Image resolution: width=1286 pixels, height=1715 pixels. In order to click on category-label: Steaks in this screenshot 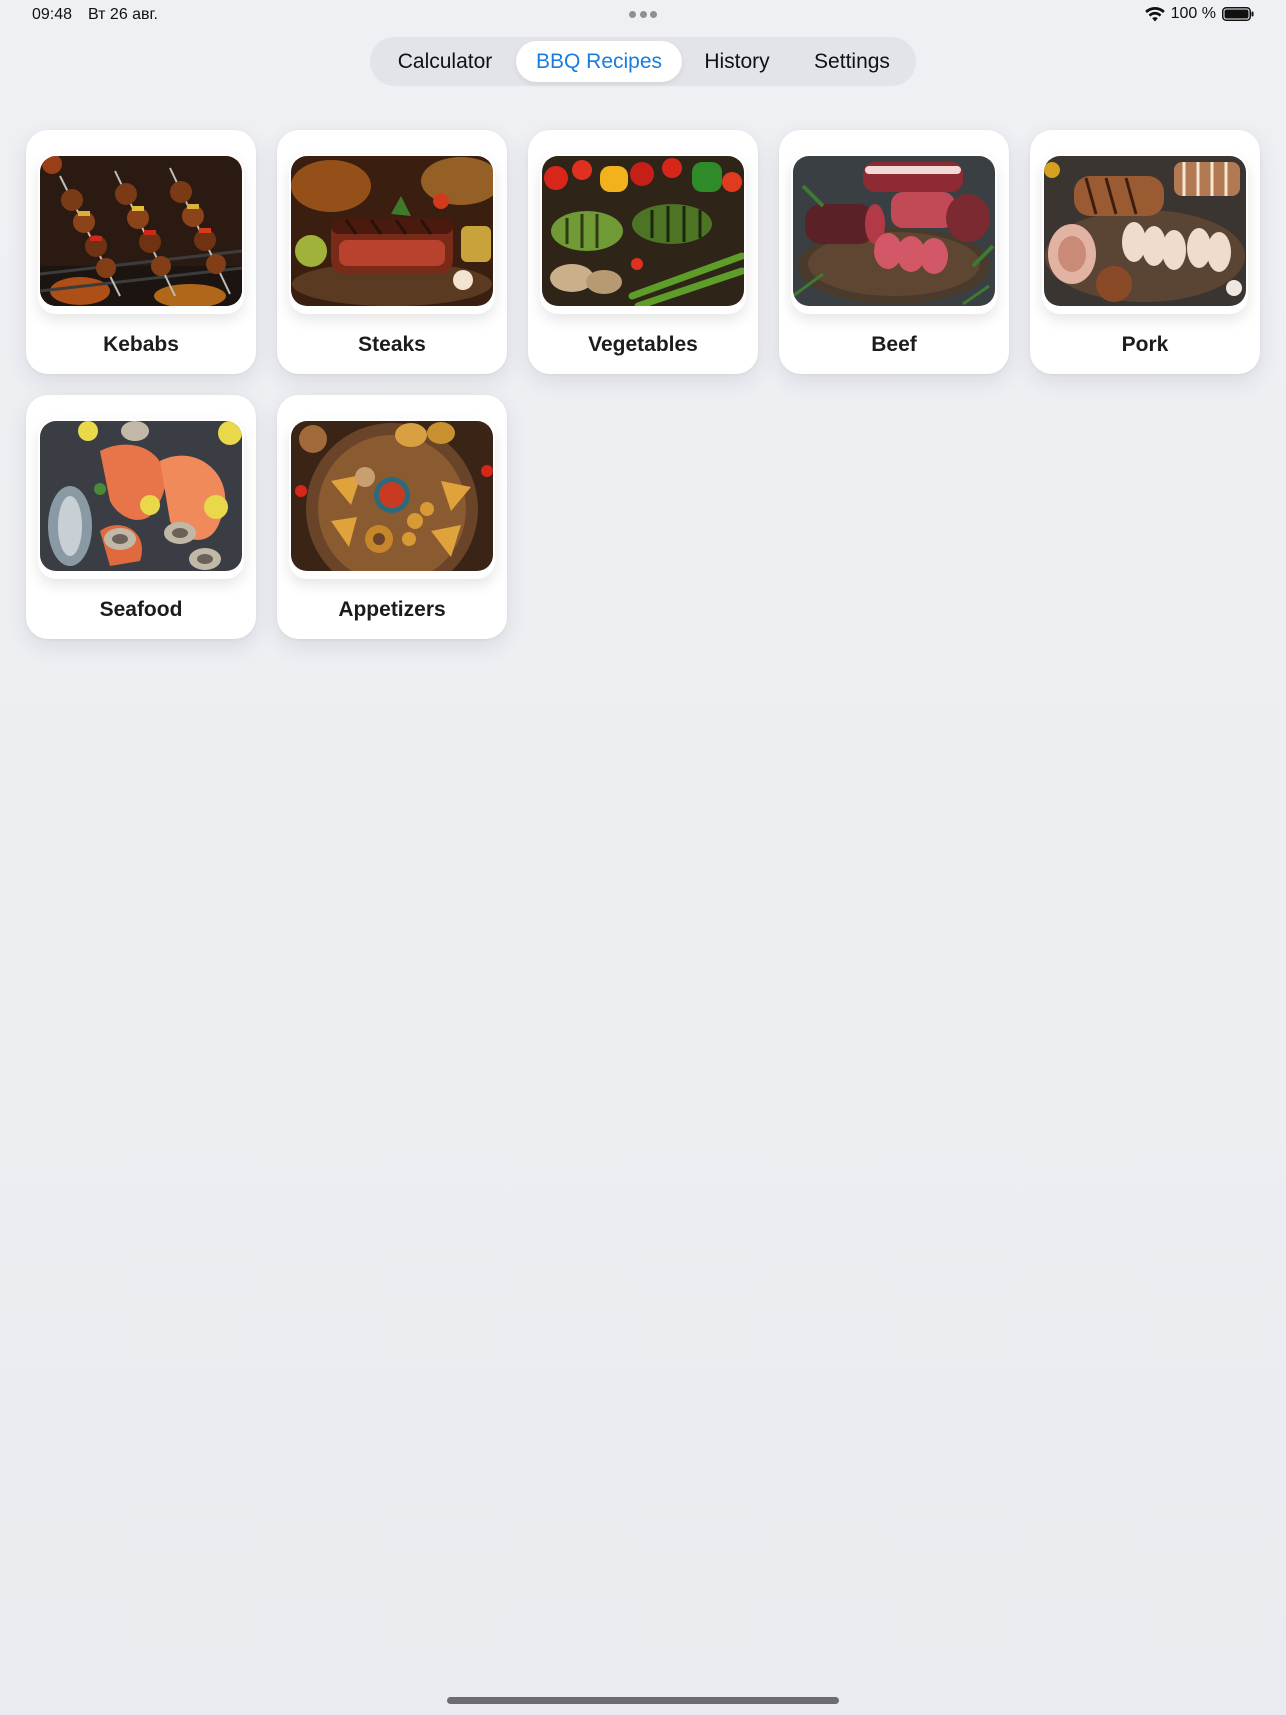, I will do `click(392, 344)`.